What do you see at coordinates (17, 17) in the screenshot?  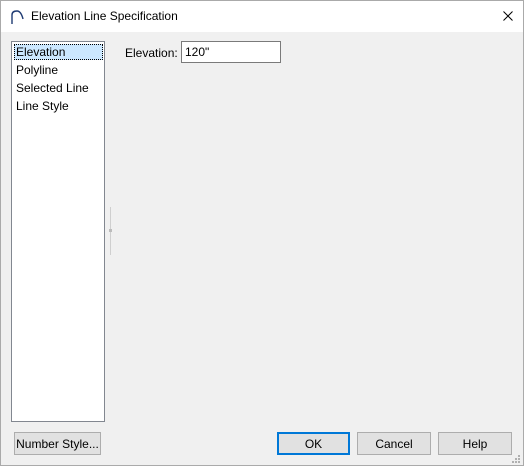 I see `arc-icon` at bounding box center [17, 17].